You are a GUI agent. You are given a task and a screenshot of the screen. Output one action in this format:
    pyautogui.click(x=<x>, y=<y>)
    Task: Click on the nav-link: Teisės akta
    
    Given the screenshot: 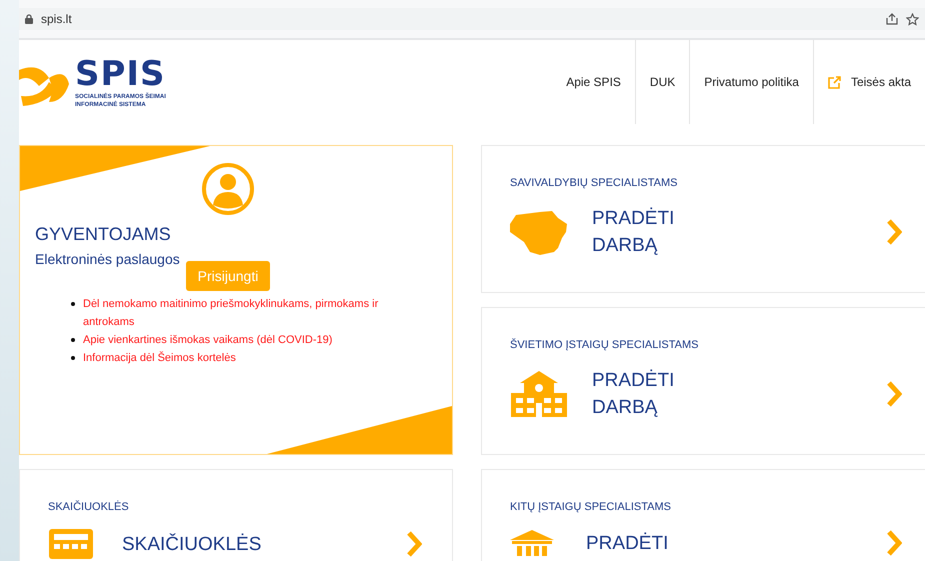 What is the action you would take?
    pyautogui.click(x=868, y=82)
    